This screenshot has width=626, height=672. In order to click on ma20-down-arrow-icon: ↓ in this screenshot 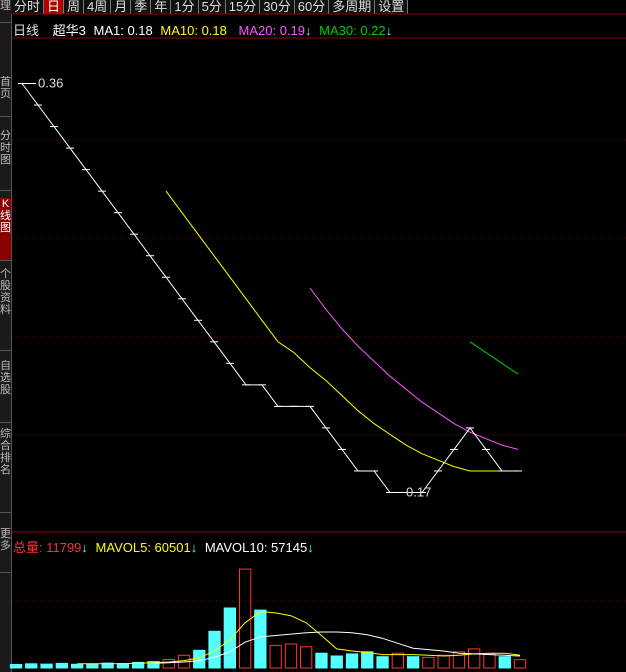, I will do `click(308, 30)`.